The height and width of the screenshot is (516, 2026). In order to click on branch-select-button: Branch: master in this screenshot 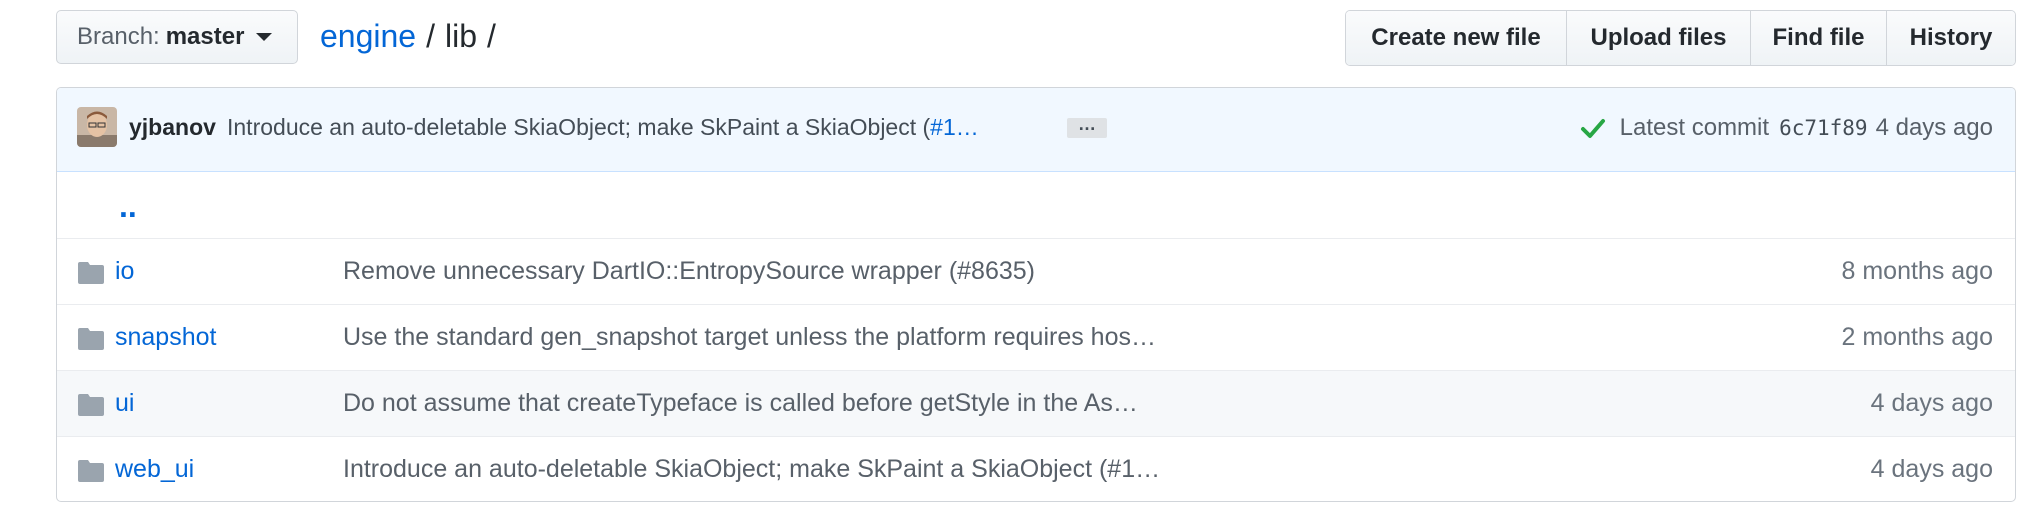, I will do `click(177, 37)`.